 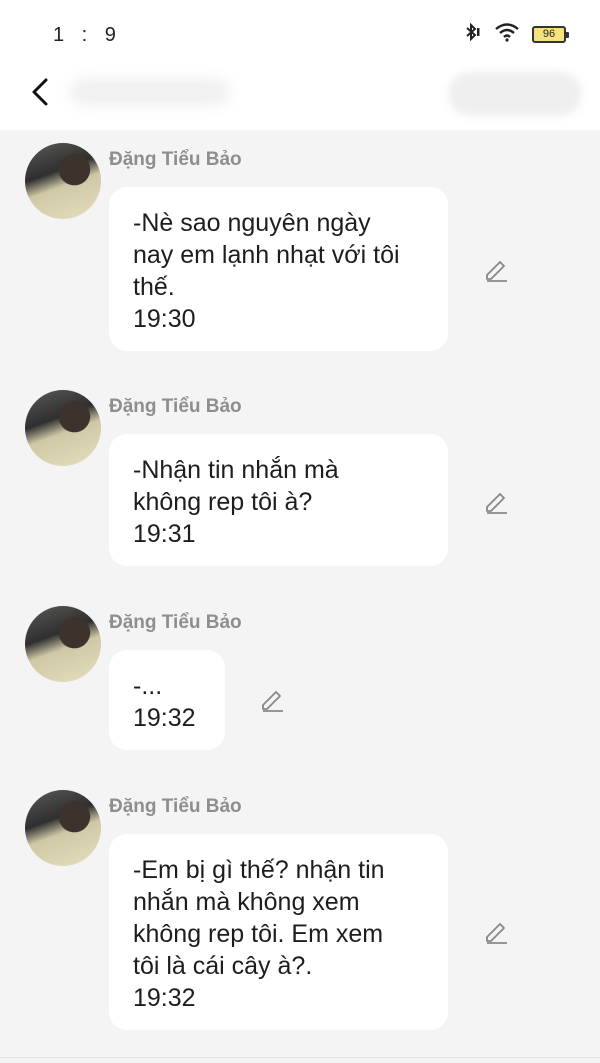 What do you see at coordinates (246, 902) in the screenshot?
I see `message-line: nhắn mà không xem` at bounding box center [246, 902].